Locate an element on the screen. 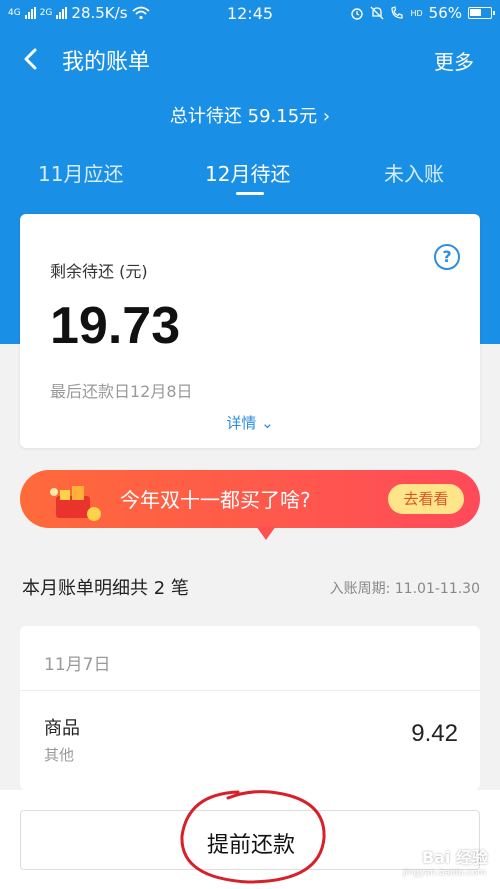 Image resolution: width=500 pixels, height=889 pixels. battery-percent: 56% is located at coordinates (445, 13).